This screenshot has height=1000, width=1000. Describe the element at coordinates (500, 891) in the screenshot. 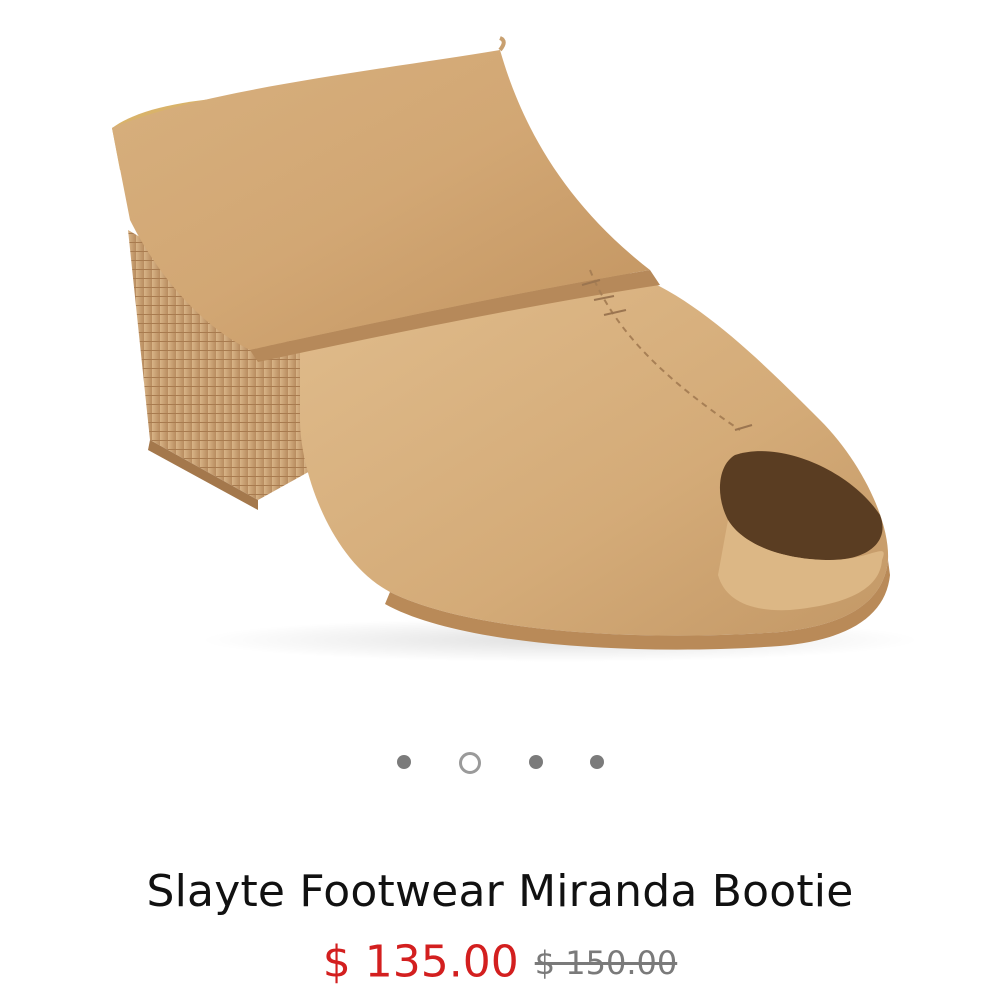

I see `product-title: Slayte Footwear Miranda Bootie` at that location.